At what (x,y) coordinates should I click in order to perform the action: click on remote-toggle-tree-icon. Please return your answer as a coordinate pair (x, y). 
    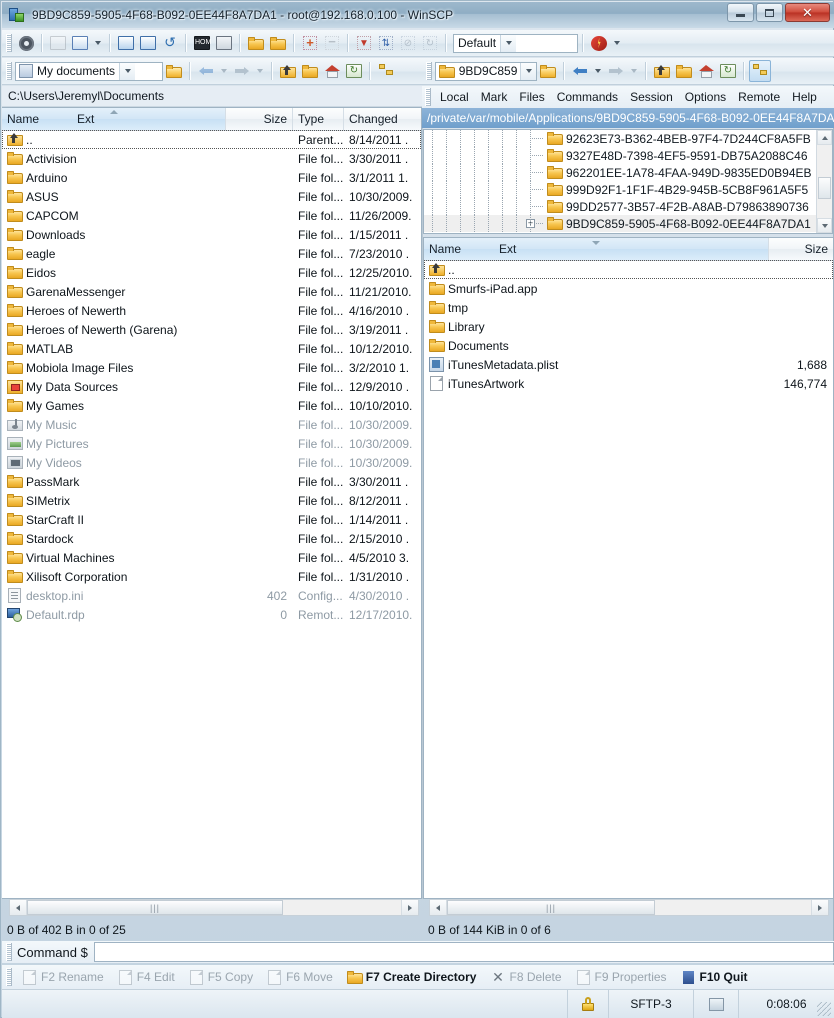
    Looking at the image, I should click on (760, 71).